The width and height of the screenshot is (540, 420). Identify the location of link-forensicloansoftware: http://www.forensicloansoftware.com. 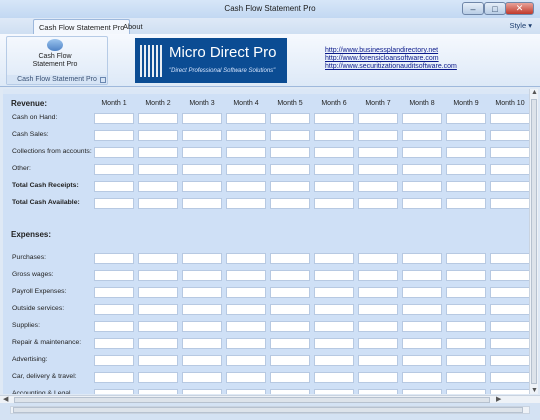
(391, 59).